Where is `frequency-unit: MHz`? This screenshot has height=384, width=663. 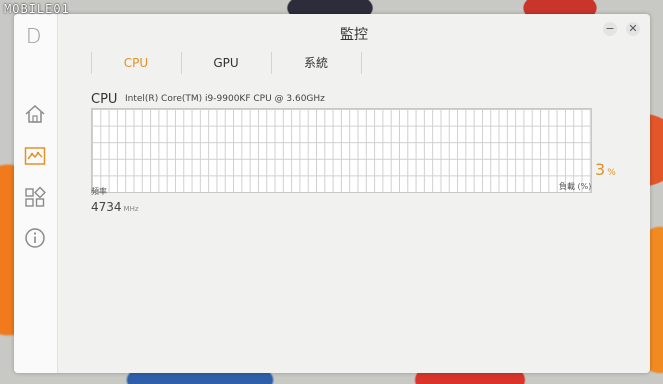 frequency-unit: MHz is located at coordinates (131, 209).